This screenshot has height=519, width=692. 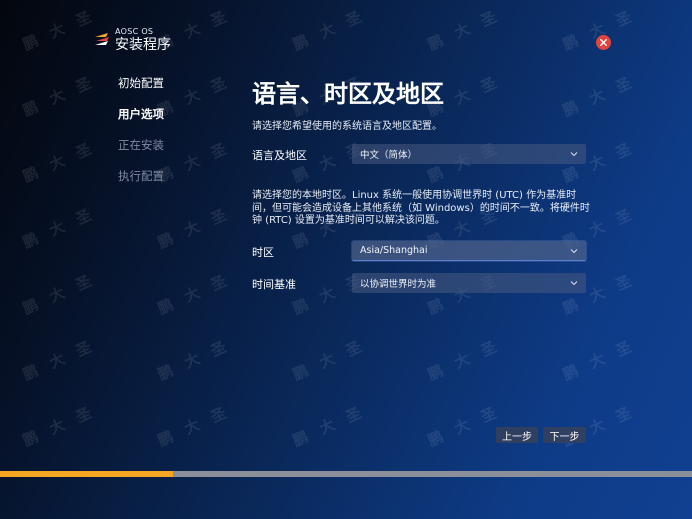 What do you see at coordinates (102, 39) in the screenshot?
I see `aosc-logo-icon` at bounding box center [102, 39].